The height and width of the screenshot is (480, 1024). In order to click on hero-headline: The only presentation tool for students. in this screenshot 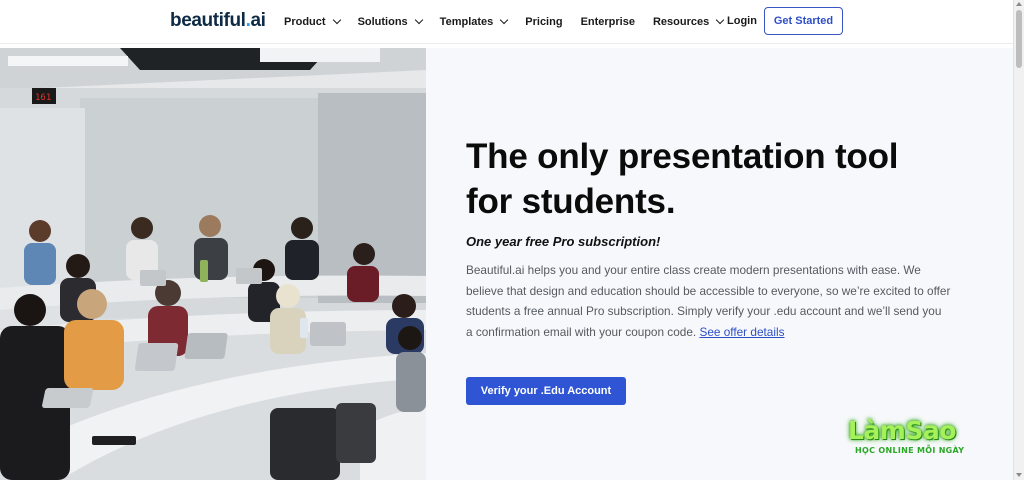, I will do `click(716, 179)`.